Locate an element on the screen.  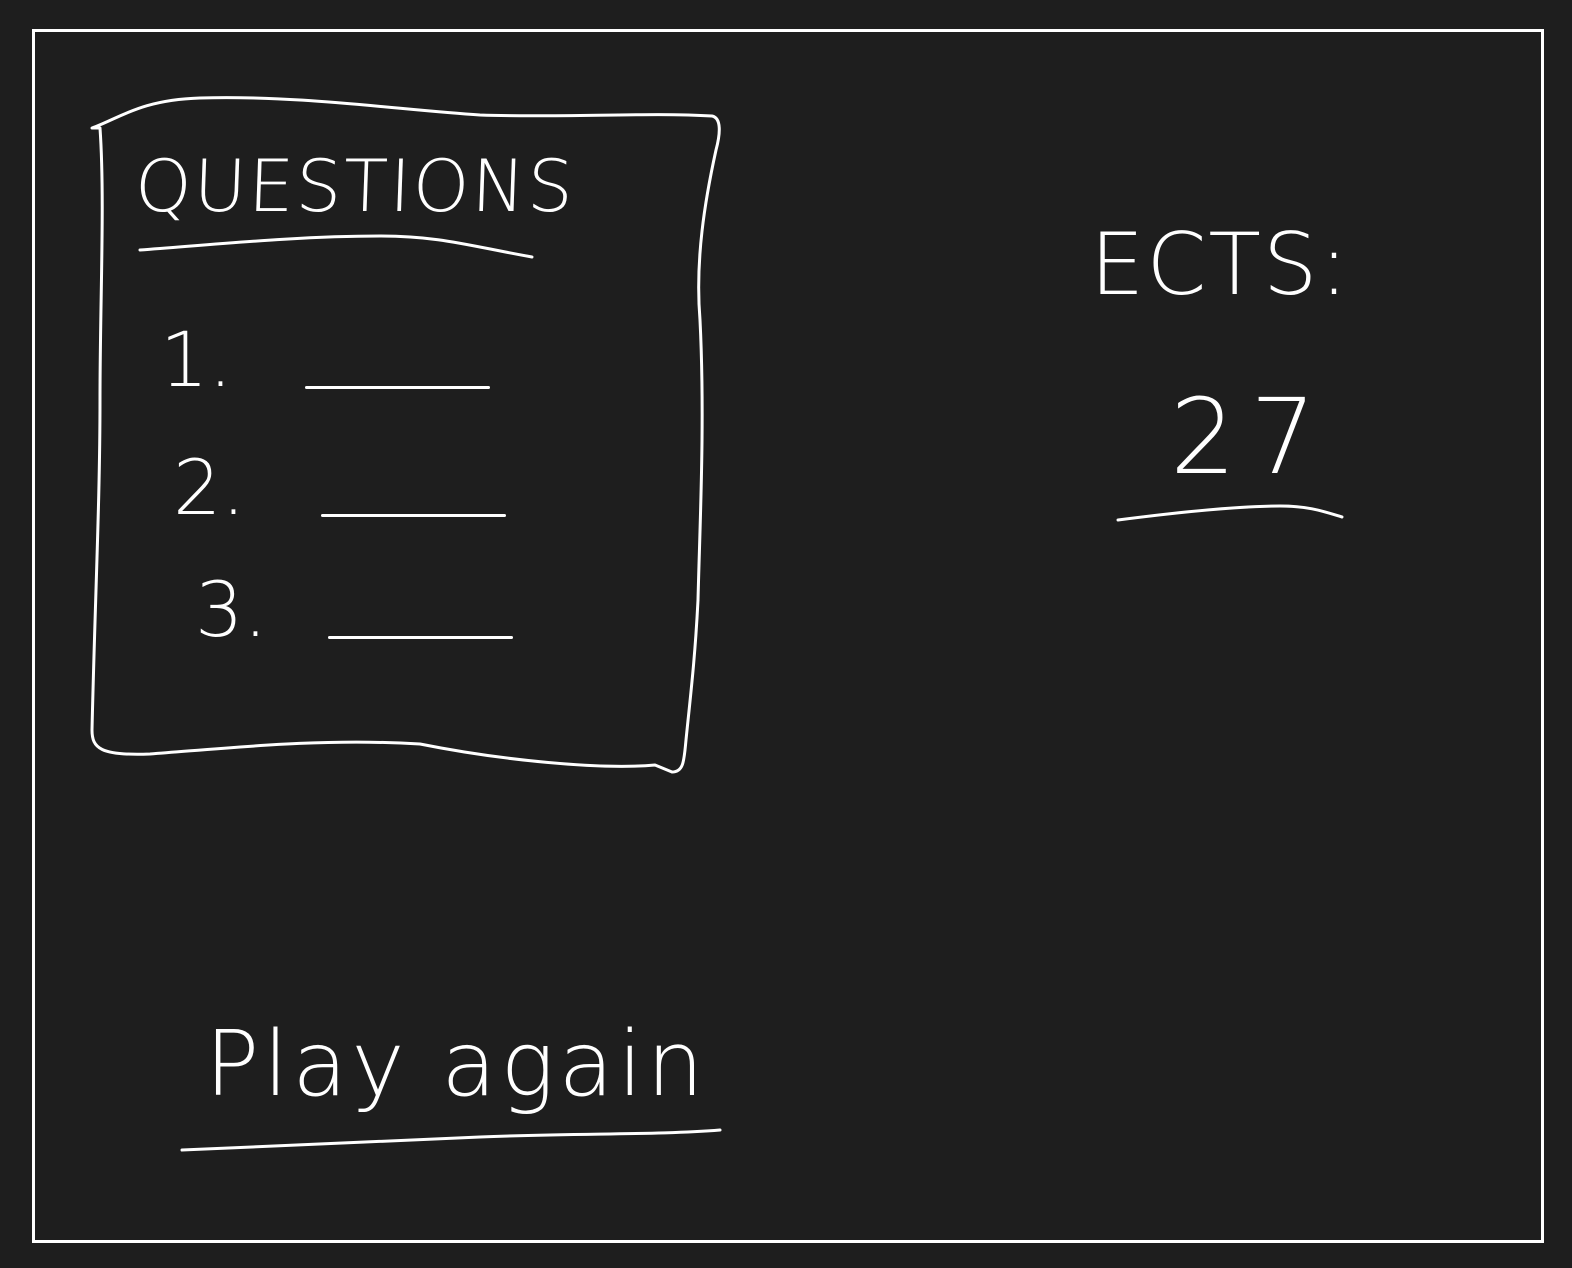
question-number: 3. is located at coordinates (231, 609).